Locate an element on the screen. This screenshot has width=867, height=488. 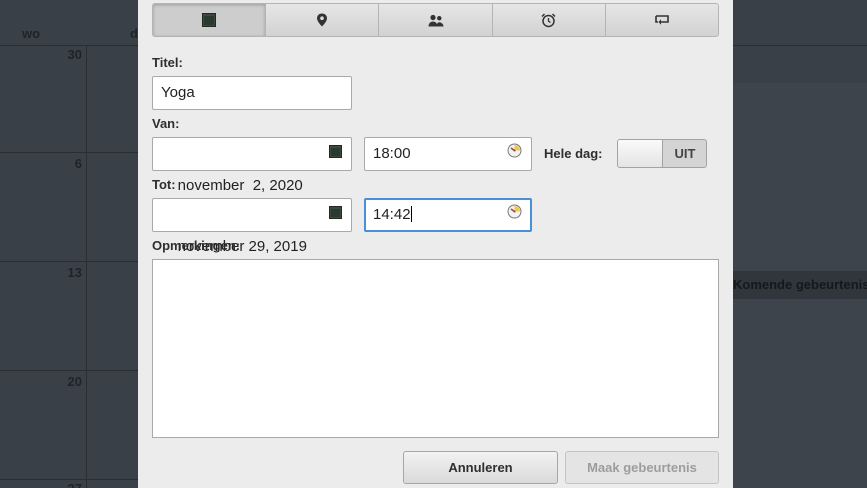
all-day-label: Hele dag: is located at coordinates (573, 153).